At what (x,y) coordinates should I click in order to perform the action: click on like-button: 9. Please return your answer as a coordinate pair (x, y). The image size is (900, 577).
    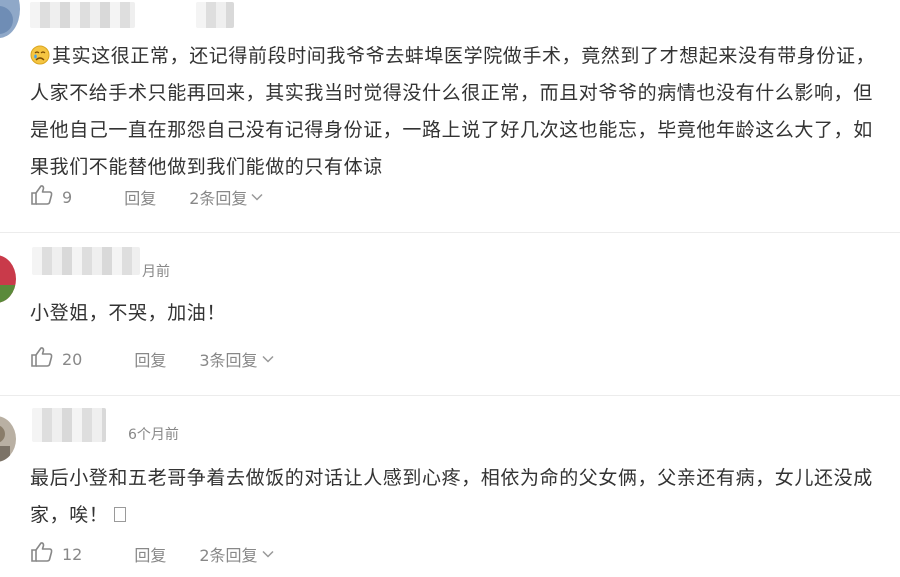
    Looking at the image, I should click on (51, 197).